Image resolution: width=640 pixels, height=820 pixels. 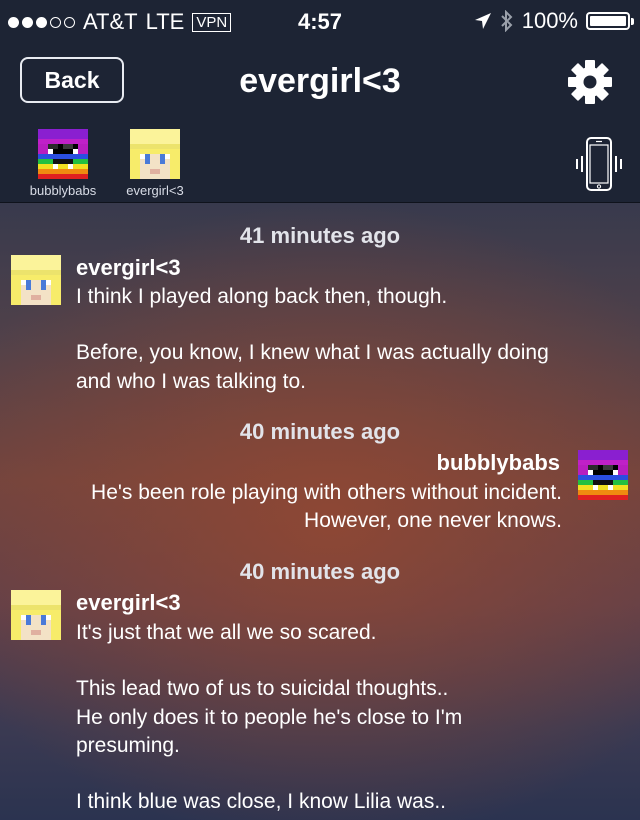 I want to click on phone-vibrate-icon, so click(x=599, y=164).